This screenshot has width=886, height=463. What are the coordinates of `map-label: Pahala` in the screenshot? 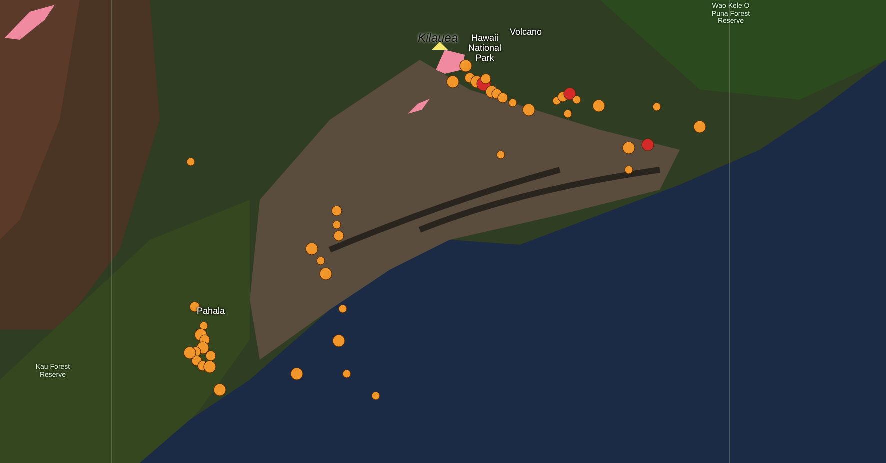 It's located at (211, 312).